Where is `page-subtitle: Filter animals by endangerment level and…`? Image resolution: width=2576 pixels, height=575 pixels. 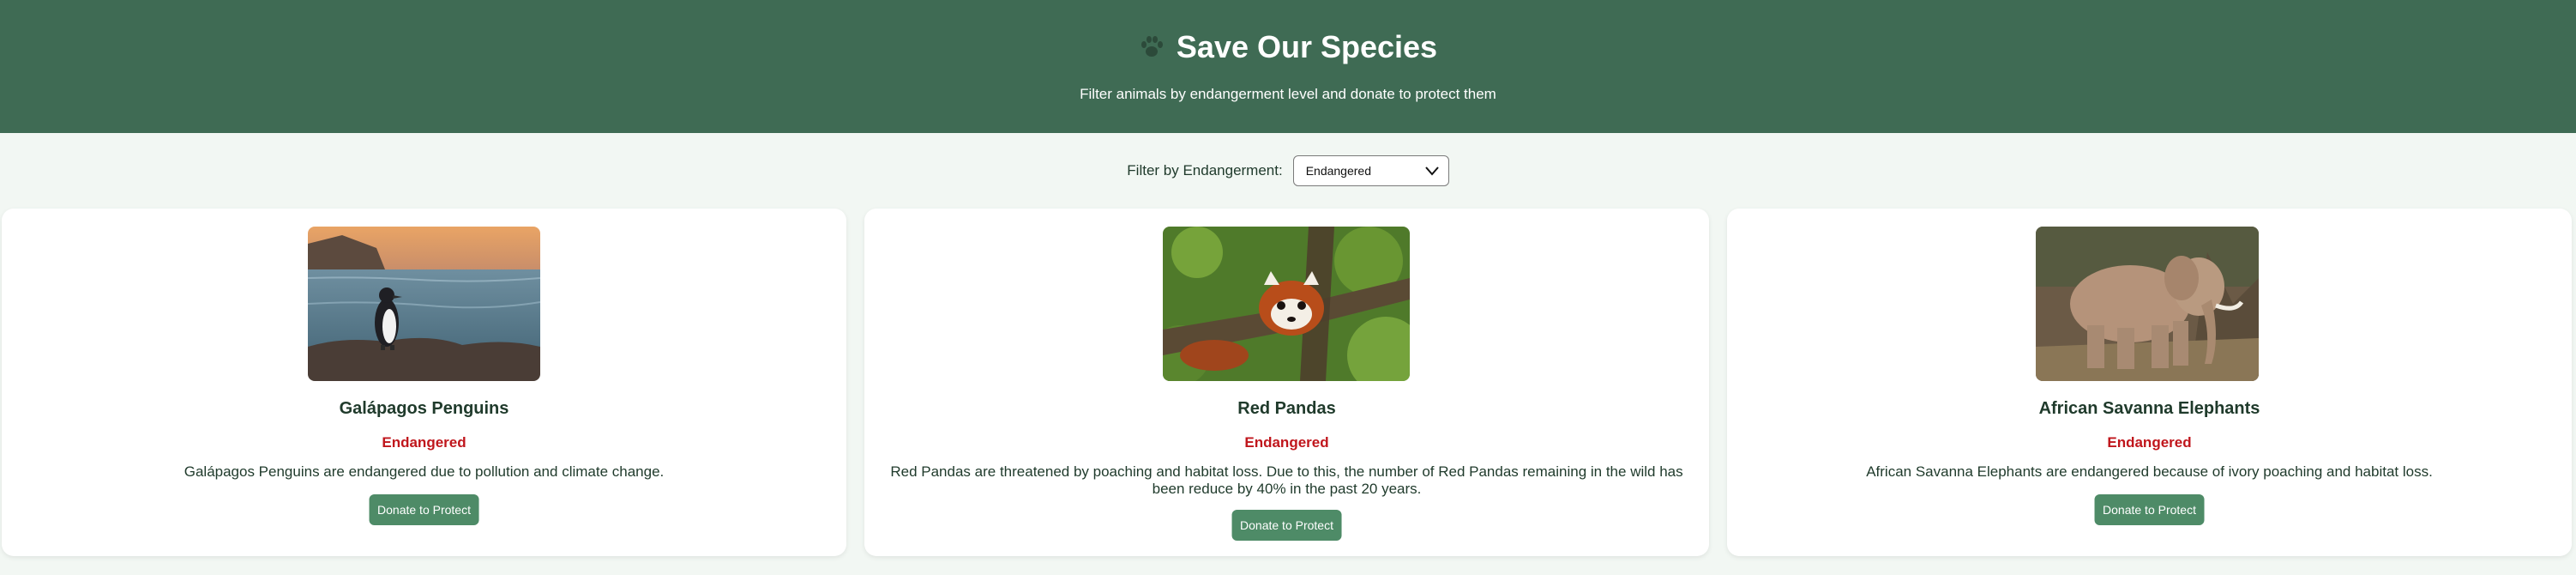 page-subtitle: Filter animals by endangerment level and… is located at coordinates (1288, 94).